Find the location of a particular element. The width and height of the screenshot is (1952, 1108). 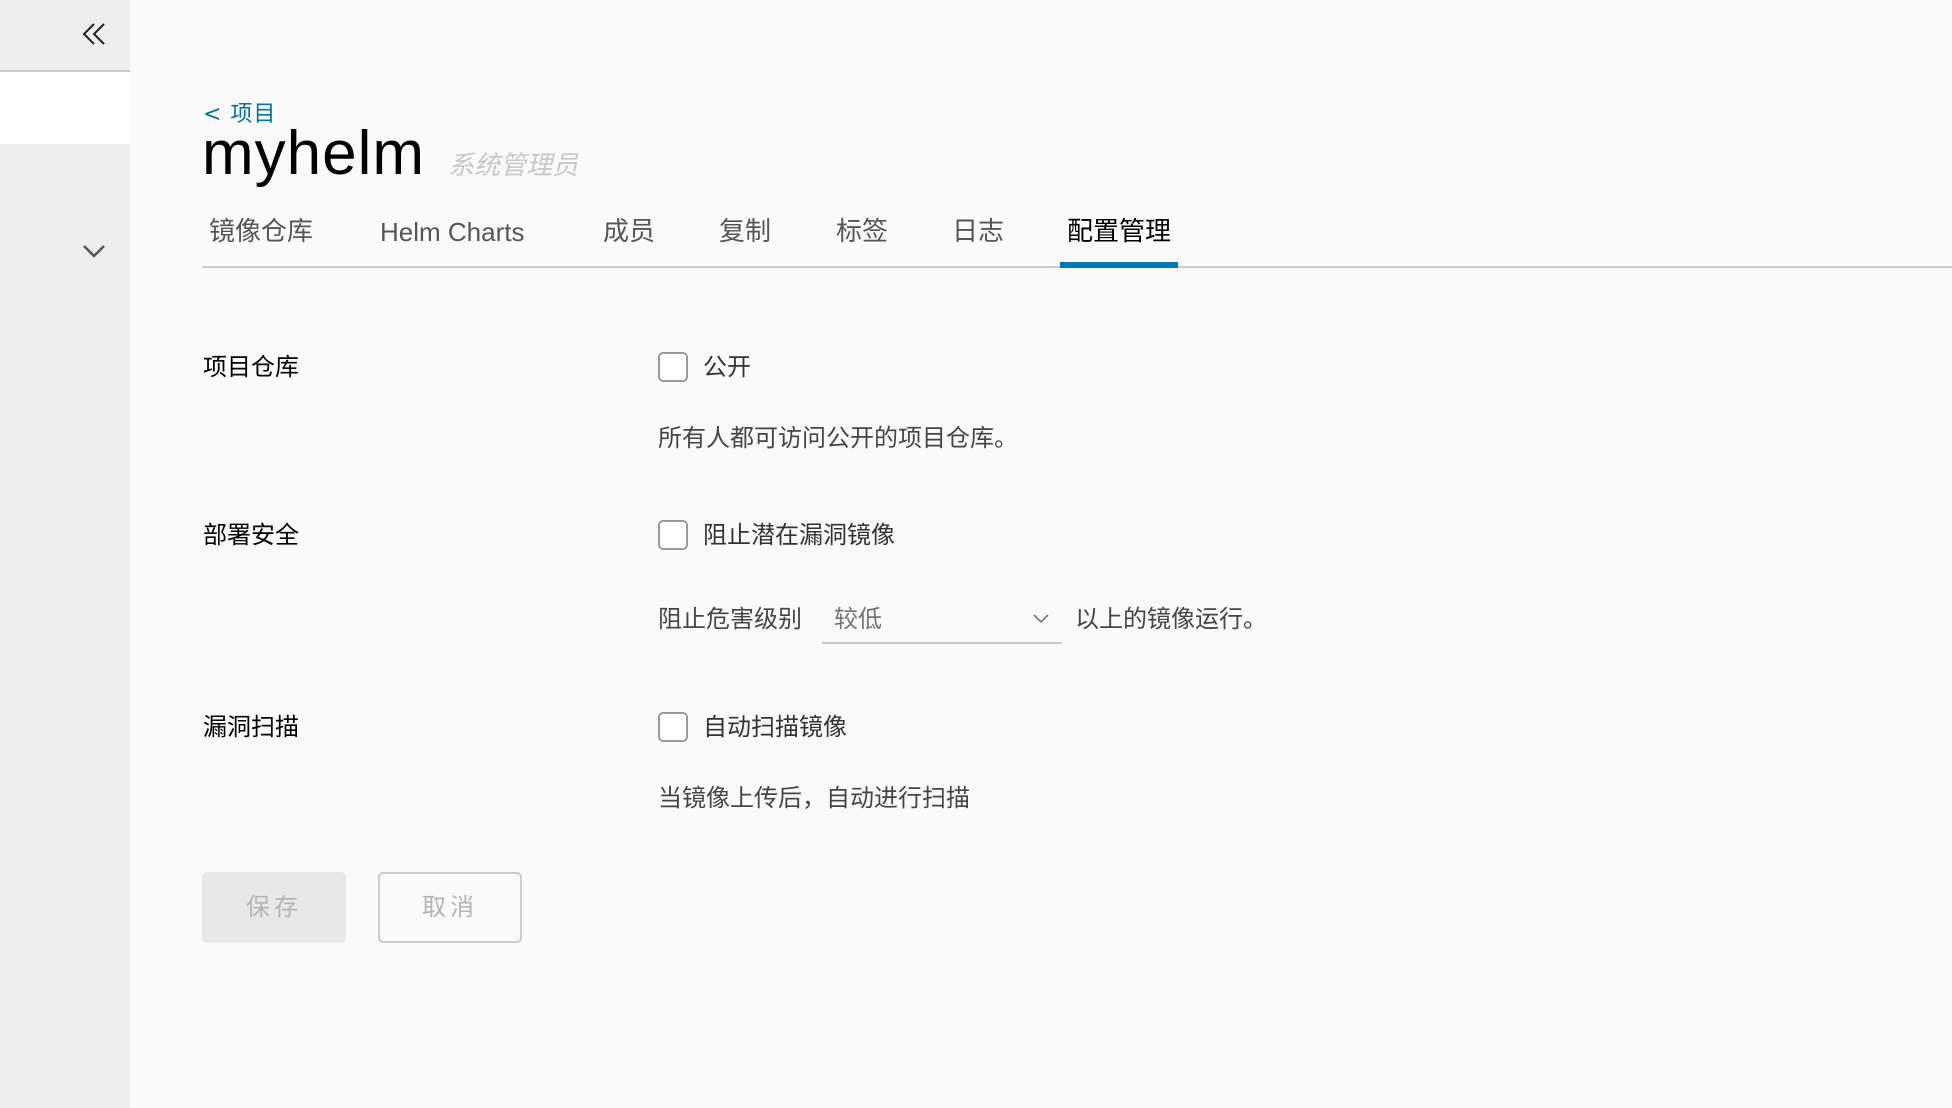

auto-scan-checkbox is located at coordinates (673, 727).